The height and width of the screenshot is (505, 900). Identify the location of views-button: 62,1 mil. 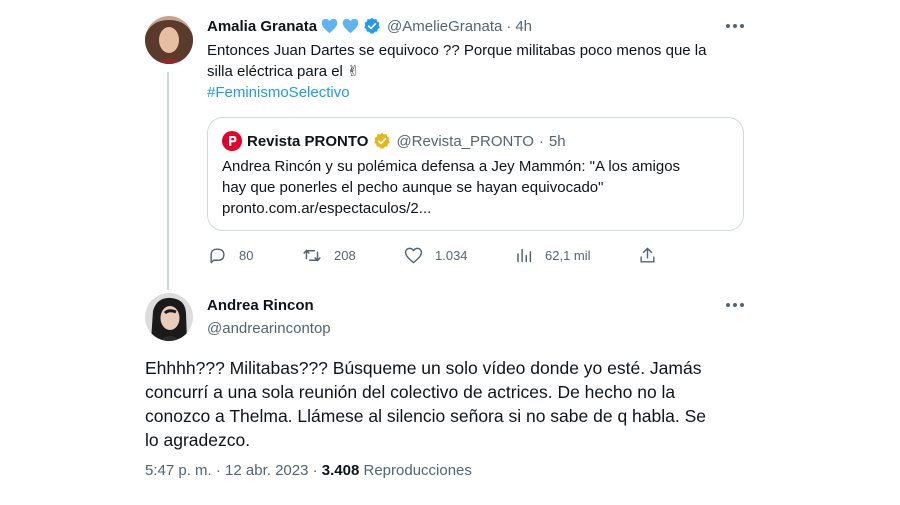
(553, 255).